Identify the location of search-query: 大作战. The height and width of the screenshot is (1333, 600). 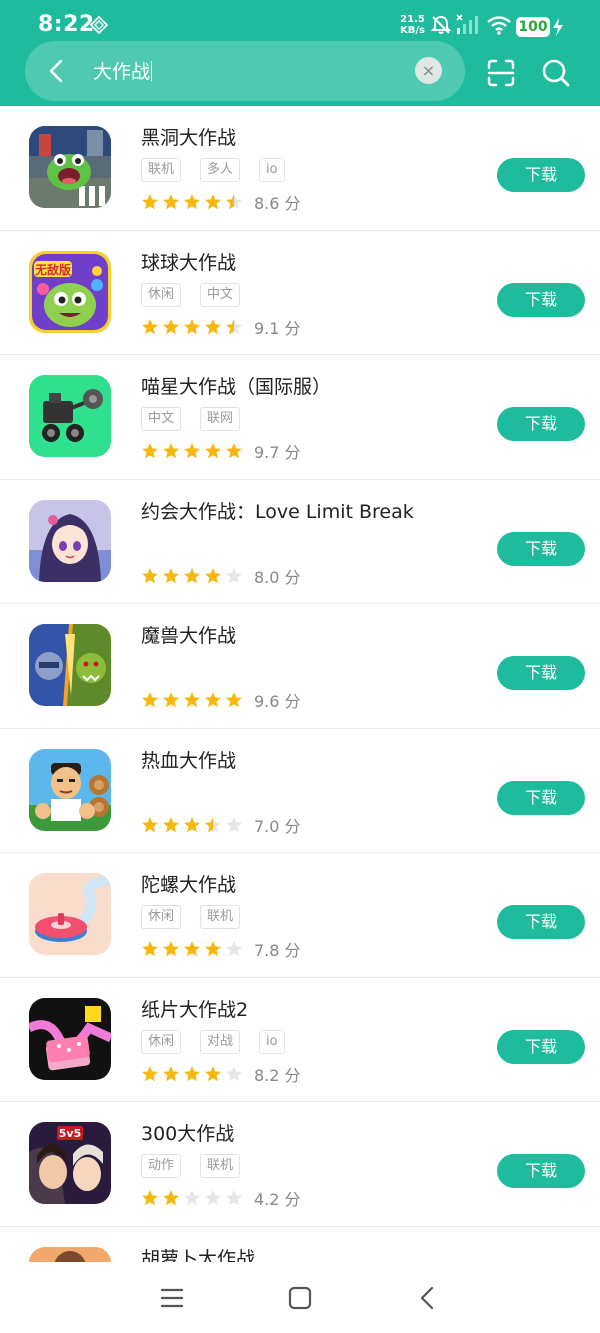
(122, 72).